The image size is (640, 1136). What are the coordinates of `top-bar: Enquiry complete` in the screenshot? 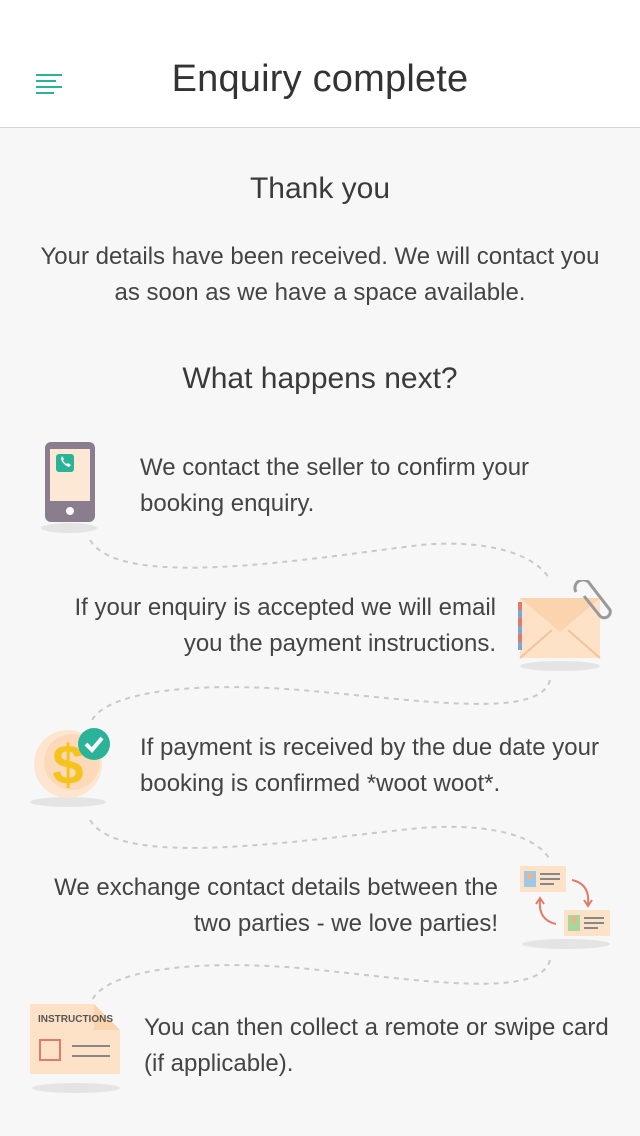 It's located at (320, 64).